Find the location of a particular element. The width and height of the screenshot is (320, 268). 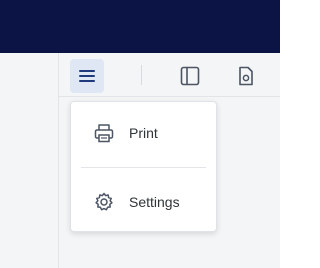

document-view-icon is located at coordinates (246, 76).